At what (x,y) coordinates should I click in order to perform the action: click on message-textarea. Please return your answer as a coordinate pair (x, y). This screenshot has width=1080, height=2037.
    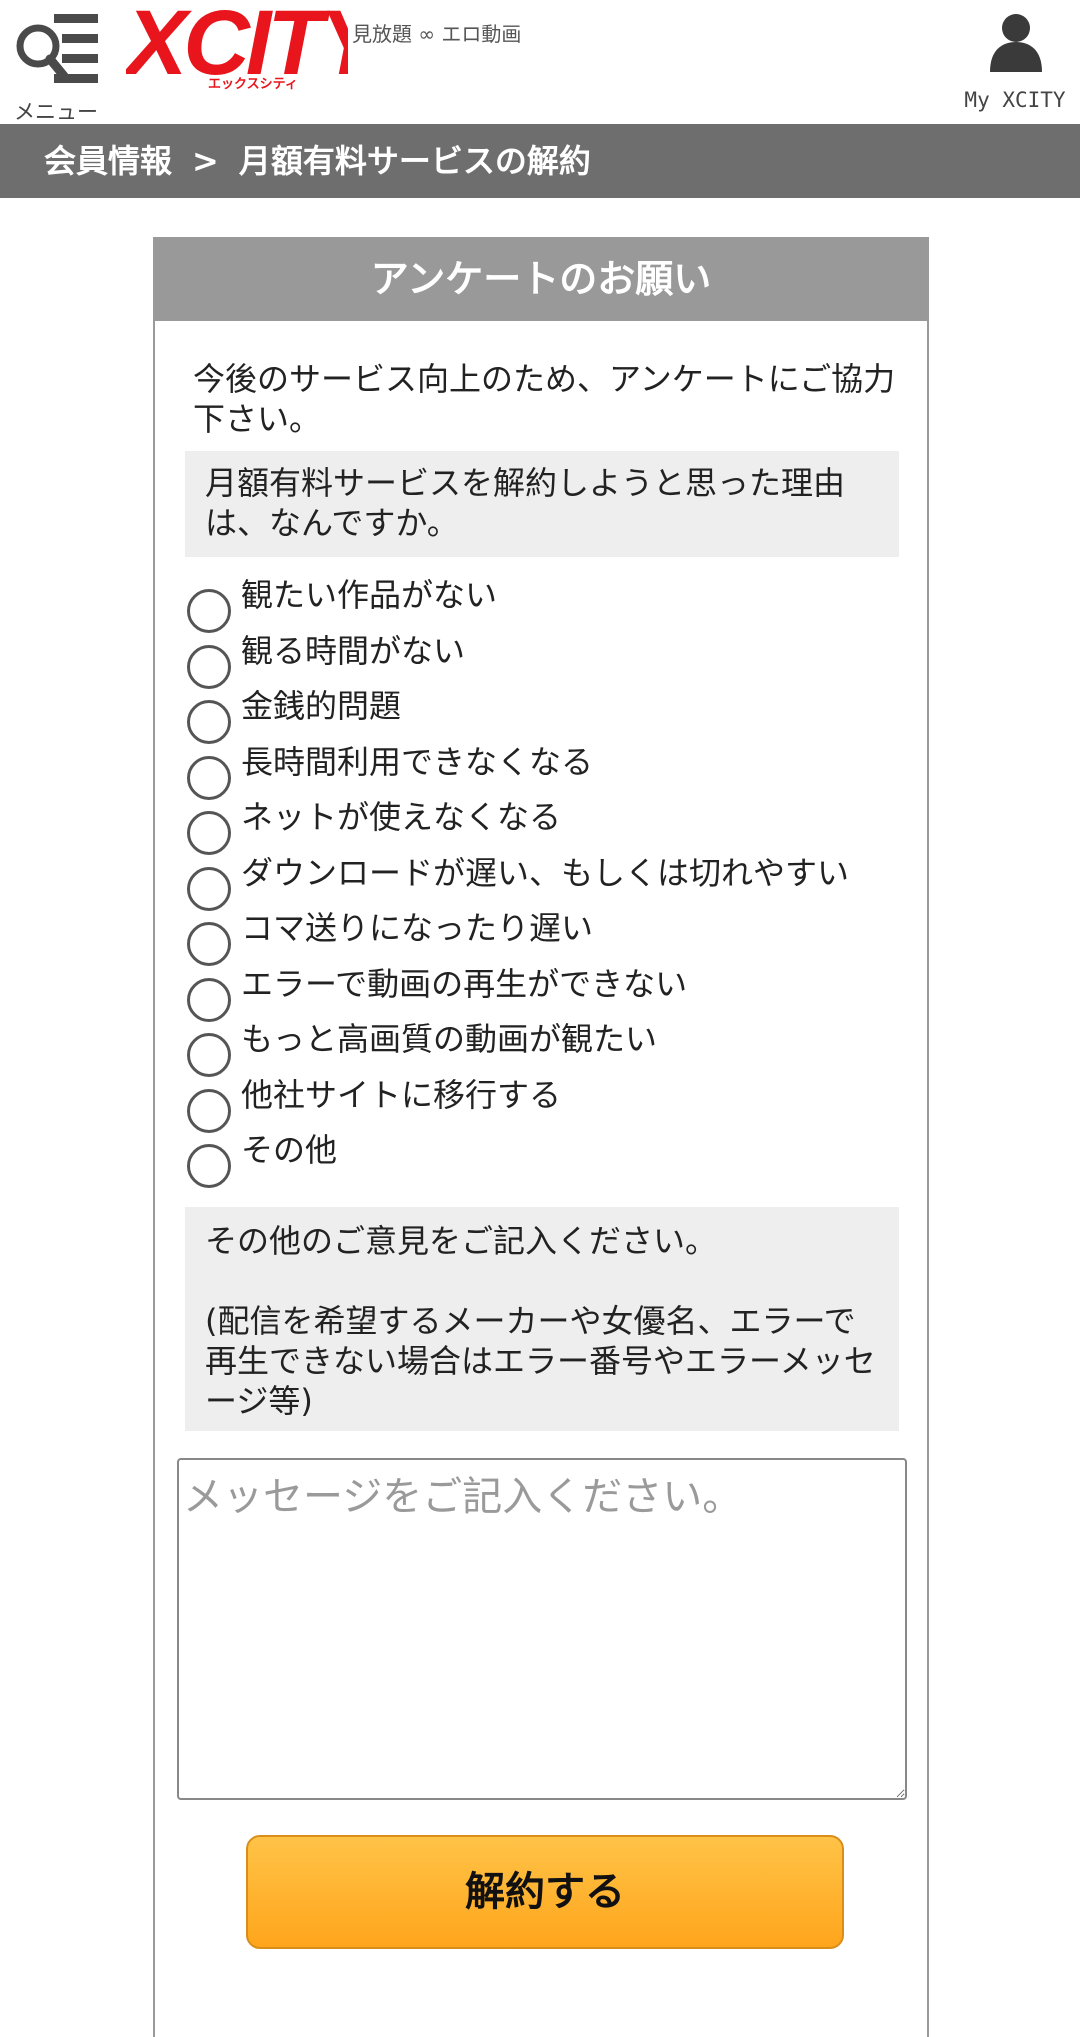
    Looking at the image, I should click on (542, 1629).